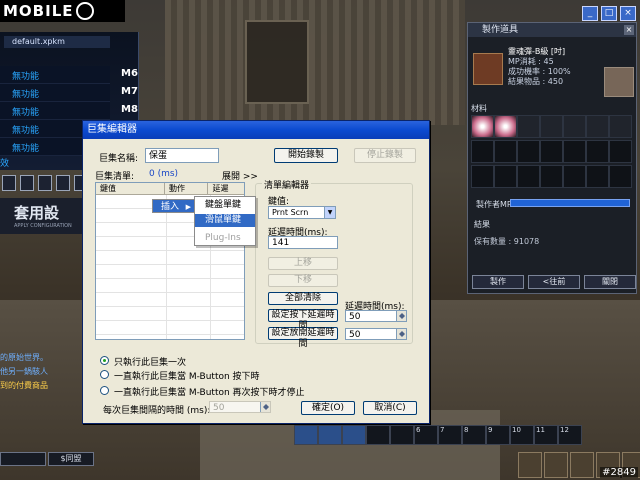 The width and height of the screenshot is (640, 480). Describe the element at coordinates (303, 320) in the screenshot. I see `set-press-delay-button: 設定按下延遲時間` at that location.